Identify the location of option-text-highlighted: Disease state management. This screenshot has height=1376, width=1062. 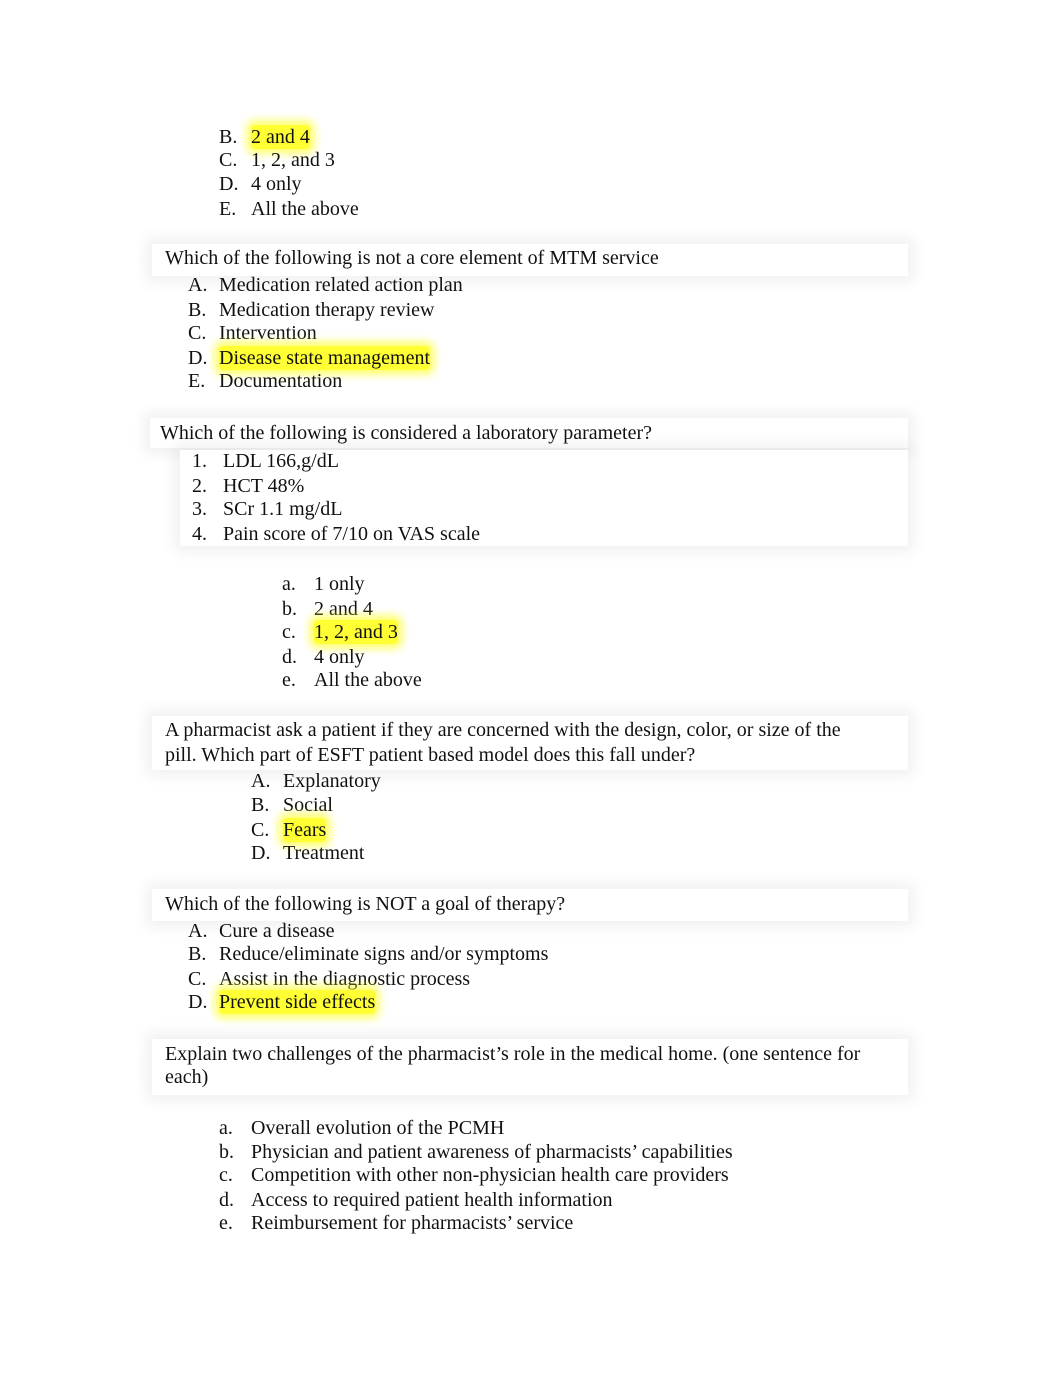
(325, 358).